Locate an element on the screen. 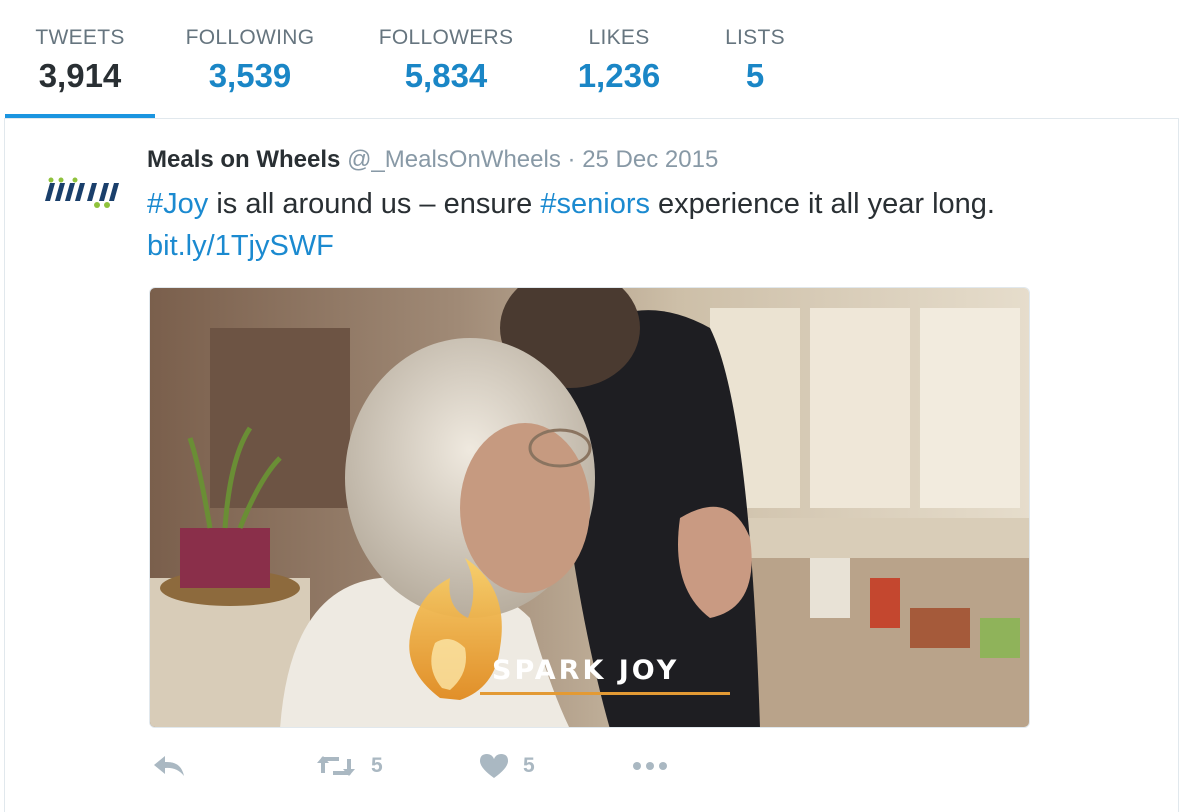  stat-tweets-label: TWEETS is located at coordinates (80, 37).